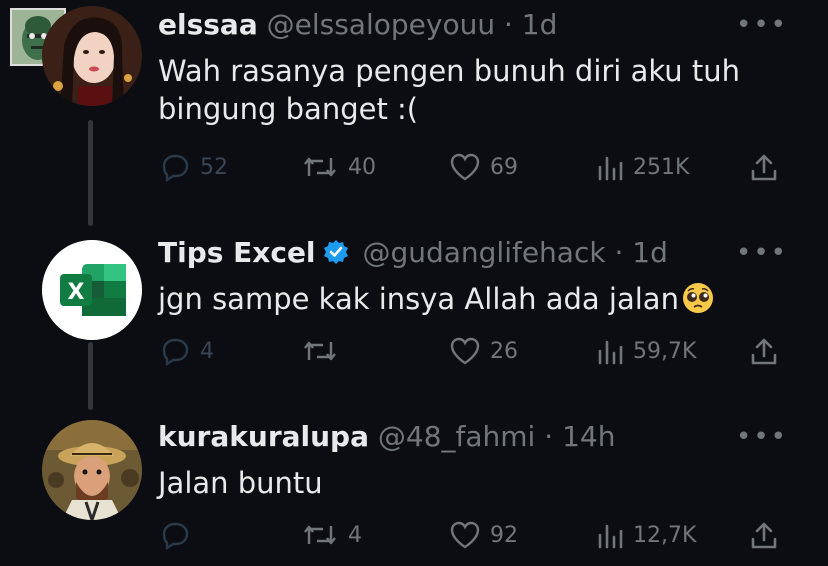  What do you see at coordinates (208, 24) in the screenshot?
I see `display-name: elssaa` at bounding box center [208, 24].